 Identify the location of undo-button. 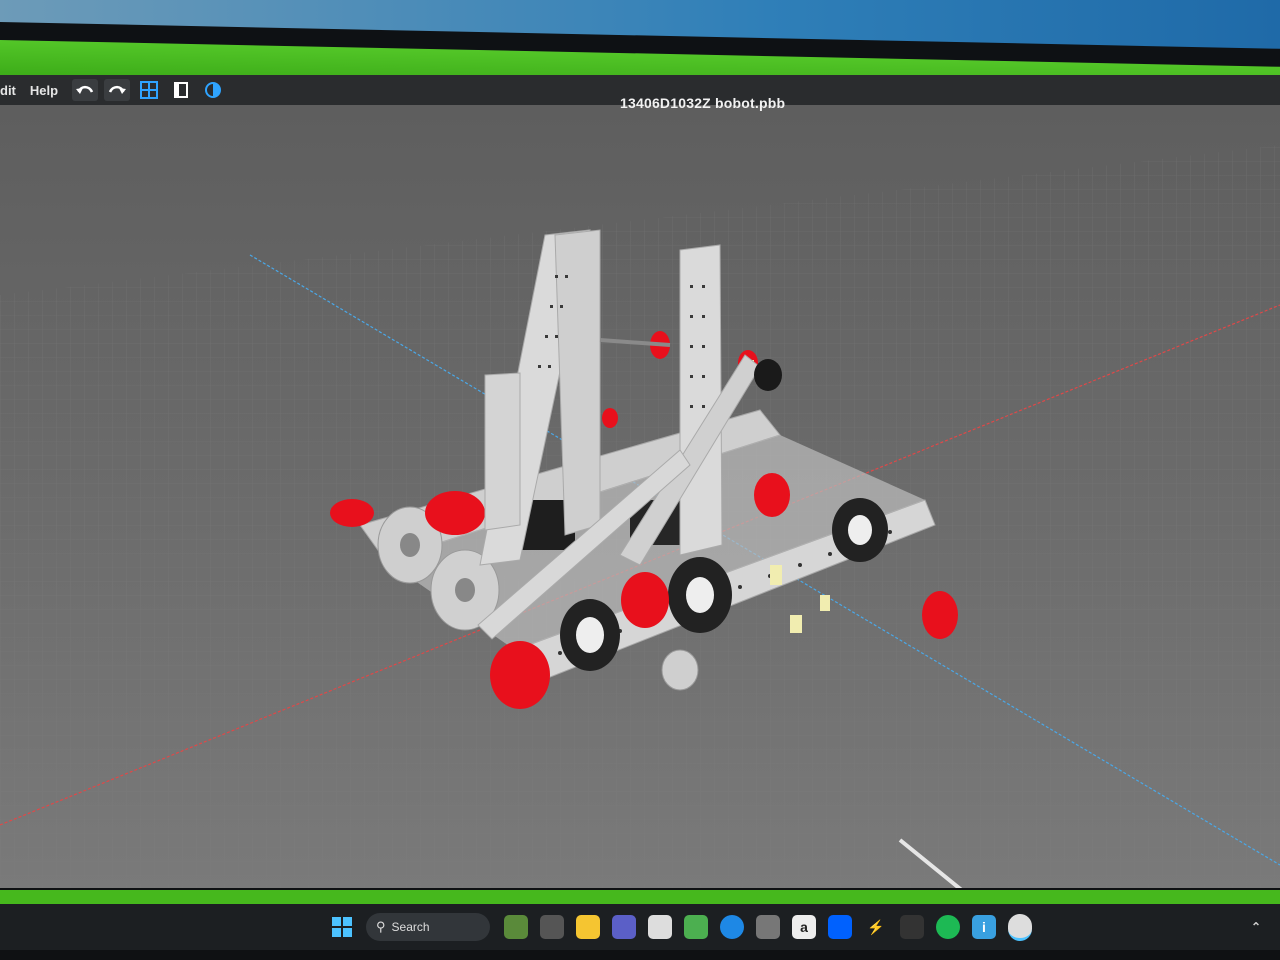
(85, 90).